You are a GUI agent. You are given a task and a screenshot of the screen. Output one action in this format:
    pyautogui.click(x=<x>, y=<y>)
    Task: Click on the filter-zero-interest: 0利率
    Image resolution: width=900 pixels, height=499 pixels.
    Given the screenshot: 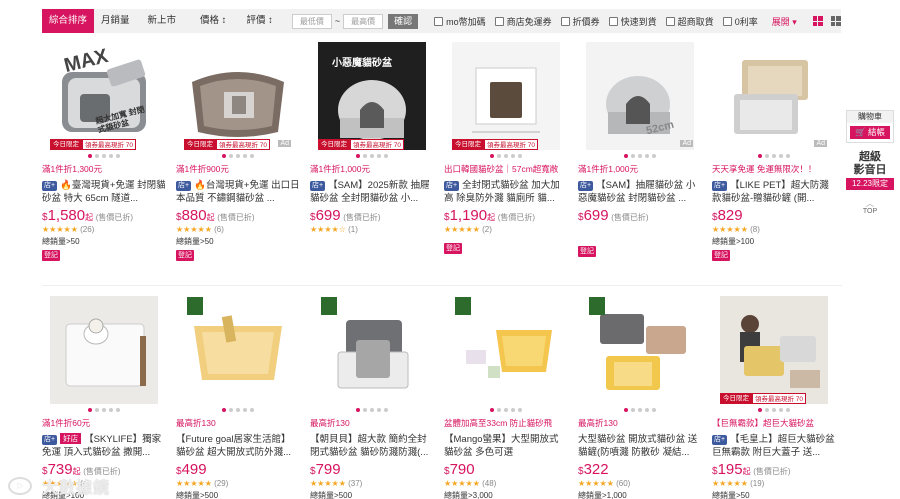 What is the action you would take?
    pyautogui.click(x=740, y=21)
    